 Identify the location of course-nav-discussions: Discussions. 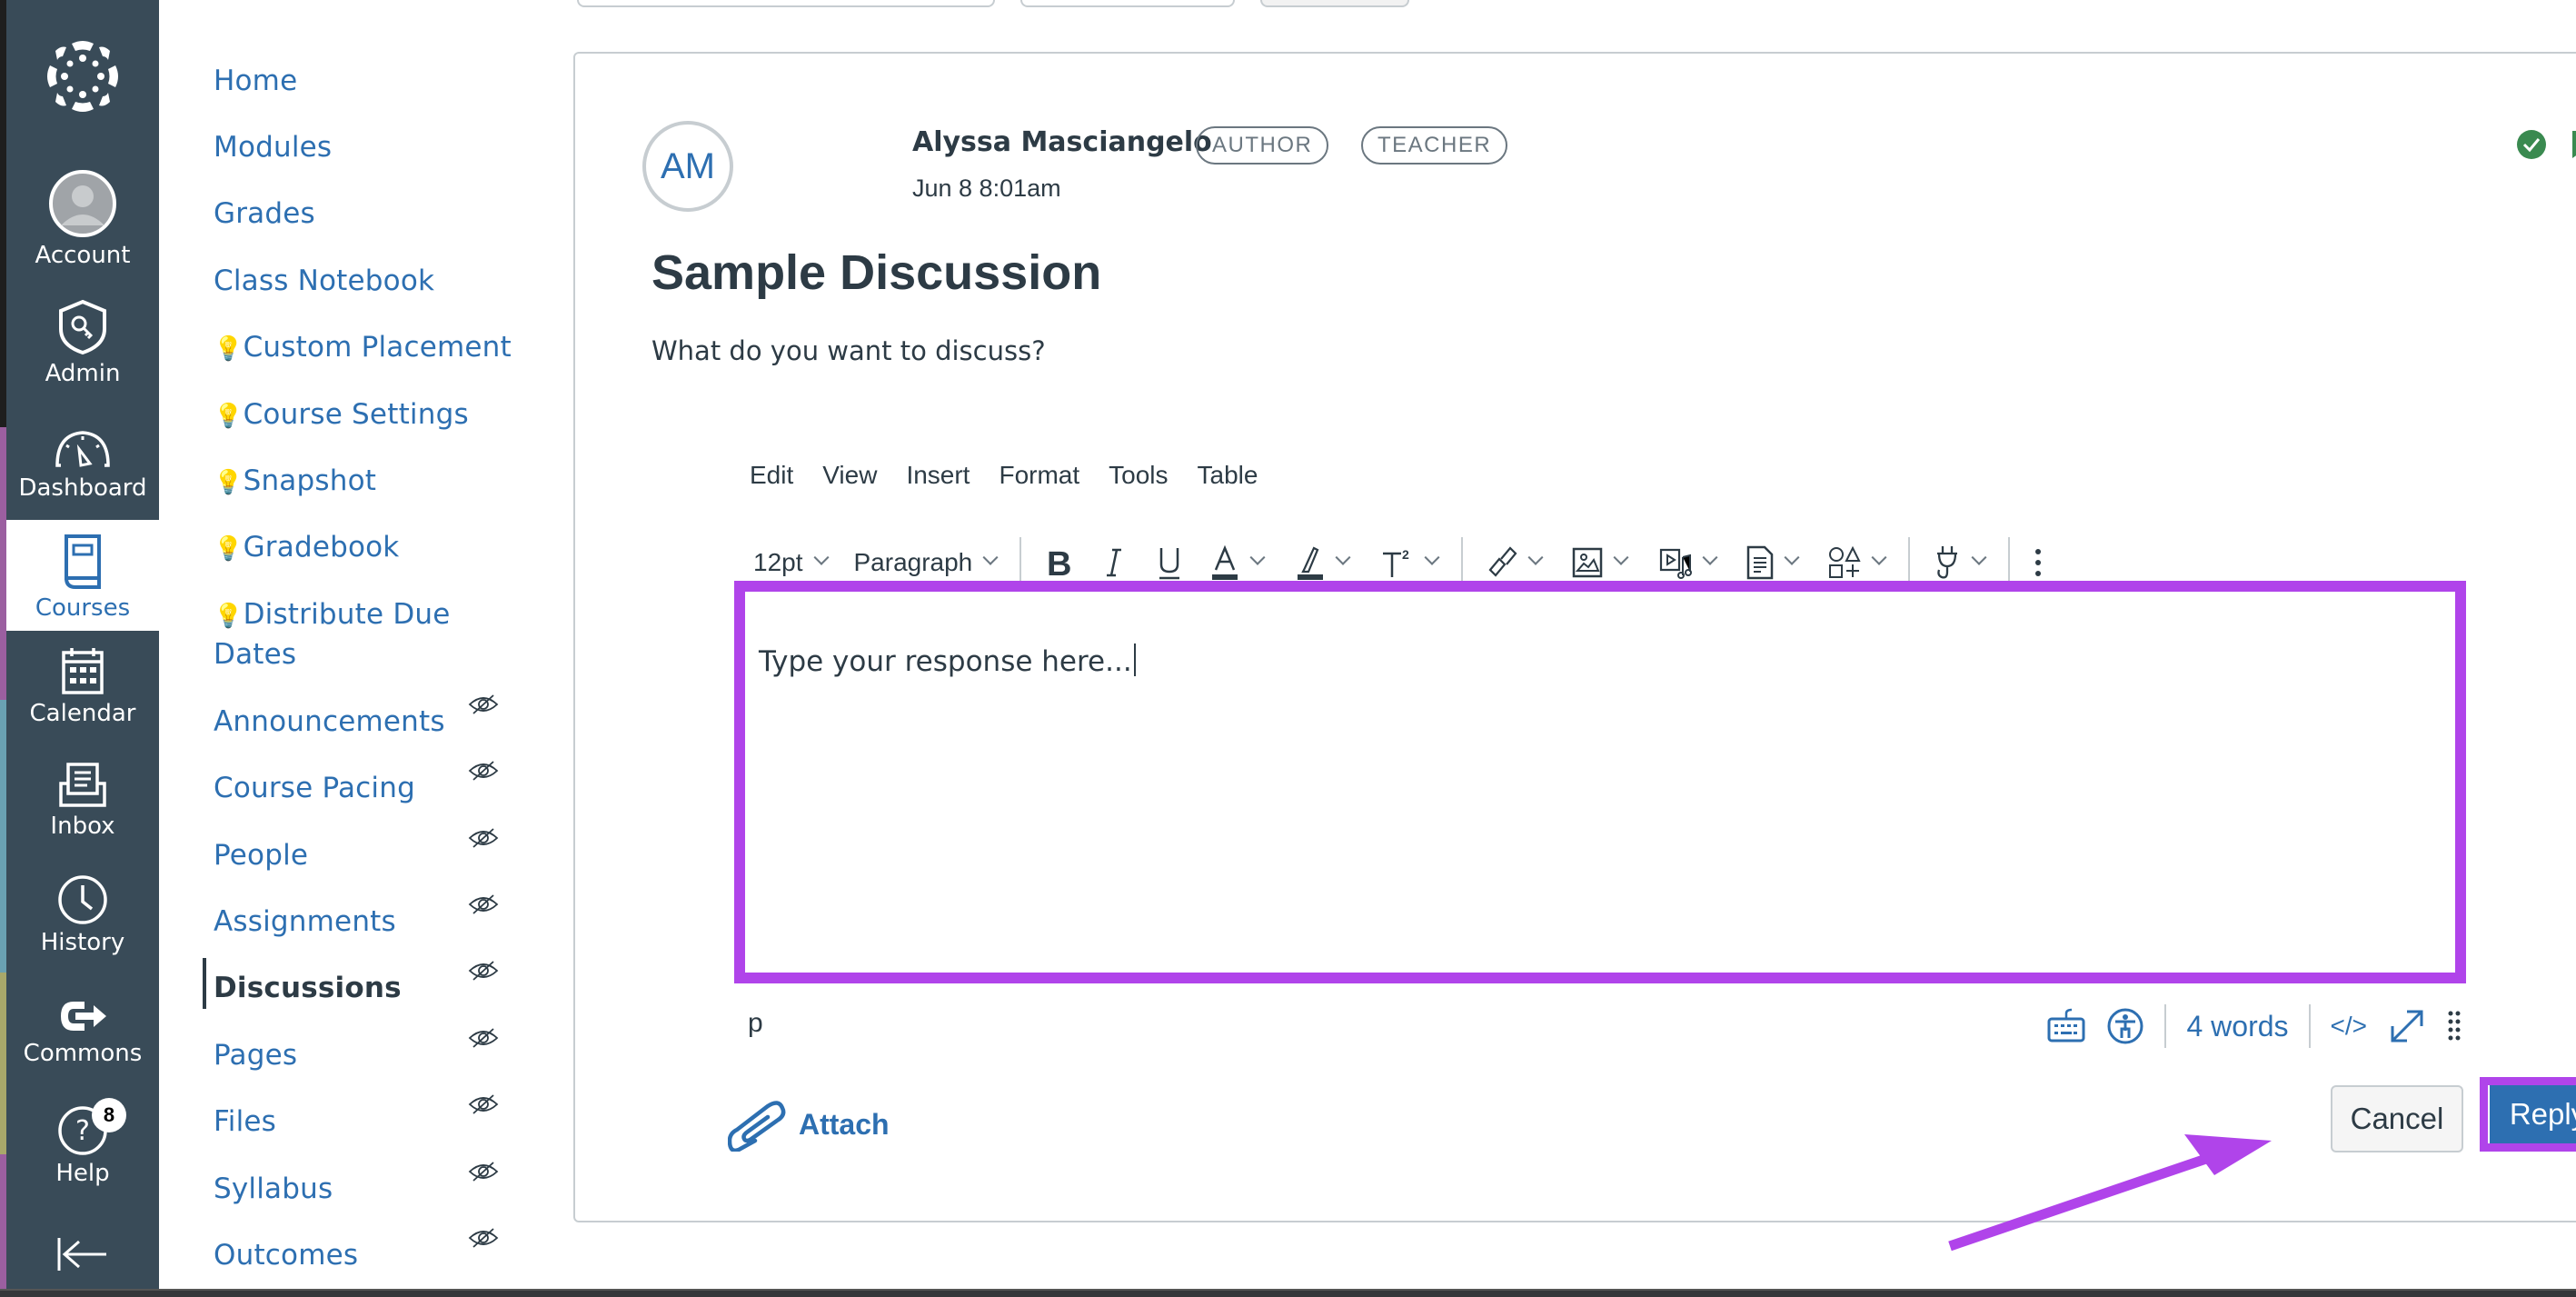
(308, 988).